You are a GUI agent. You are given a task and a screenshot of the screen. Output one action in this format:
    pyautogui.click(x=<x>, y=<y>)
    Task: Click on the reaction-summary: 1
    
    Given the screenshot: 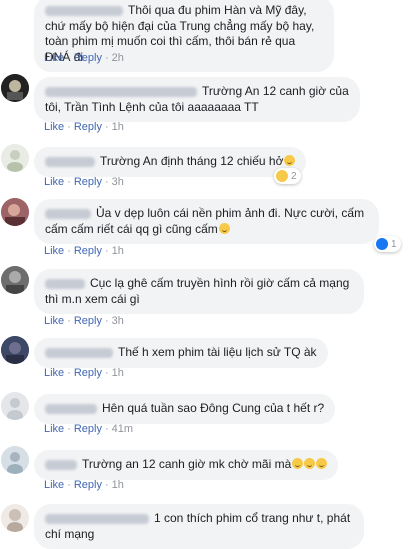 What is the action you would take?
    pyautogui.click(x=387, y=244)
    